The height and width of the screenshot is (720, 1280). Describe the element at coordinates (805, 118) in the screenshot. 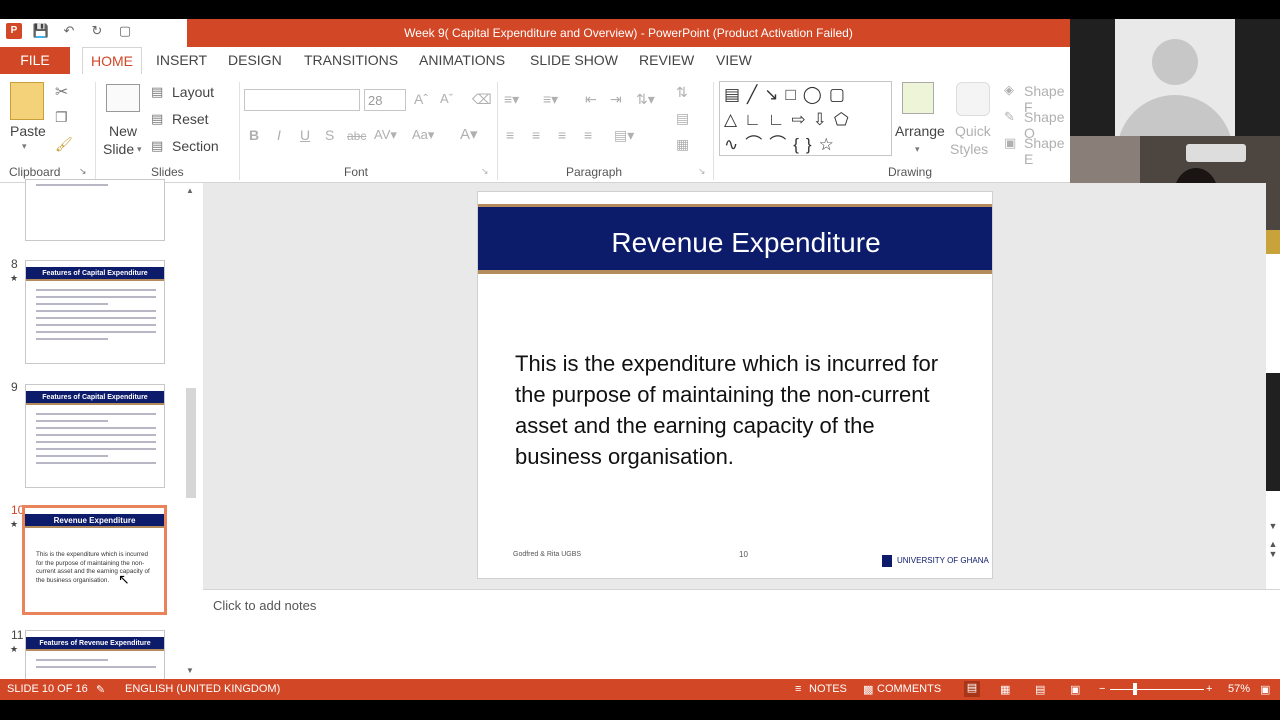

I see `shapes-gallery: ▤╱↘□◯▢ △∟∟⇨⇩⬠ ∿⌒⌒{}☆` at that location.